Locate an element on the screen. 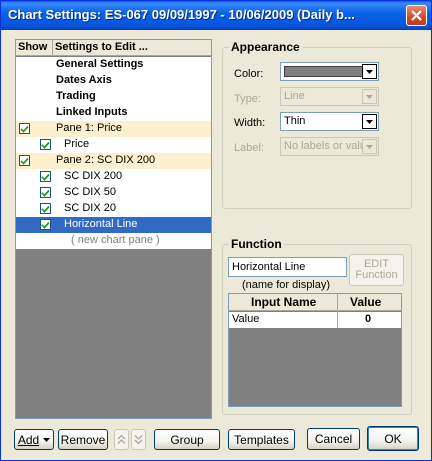 Image resolution: width=432 pixels, height=461 pixels. function-input-row: Value 0 is located at coordinates (315, 320).